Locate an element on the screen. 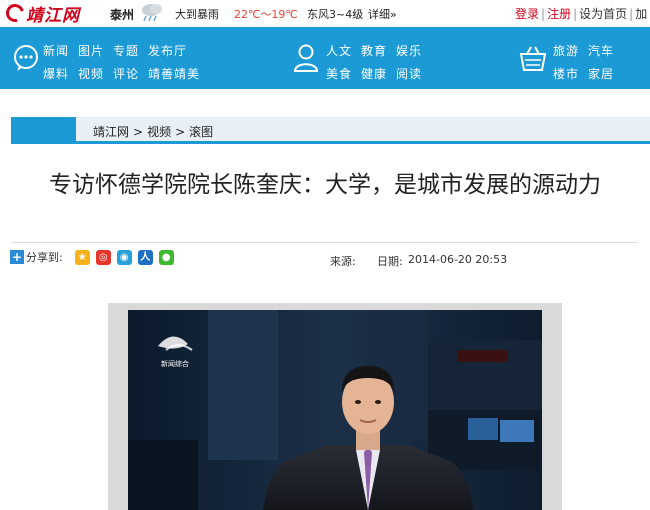 The height and width of the screenshot is (510, 650). chat-bubble-icon is located at coordinates (26, 58).